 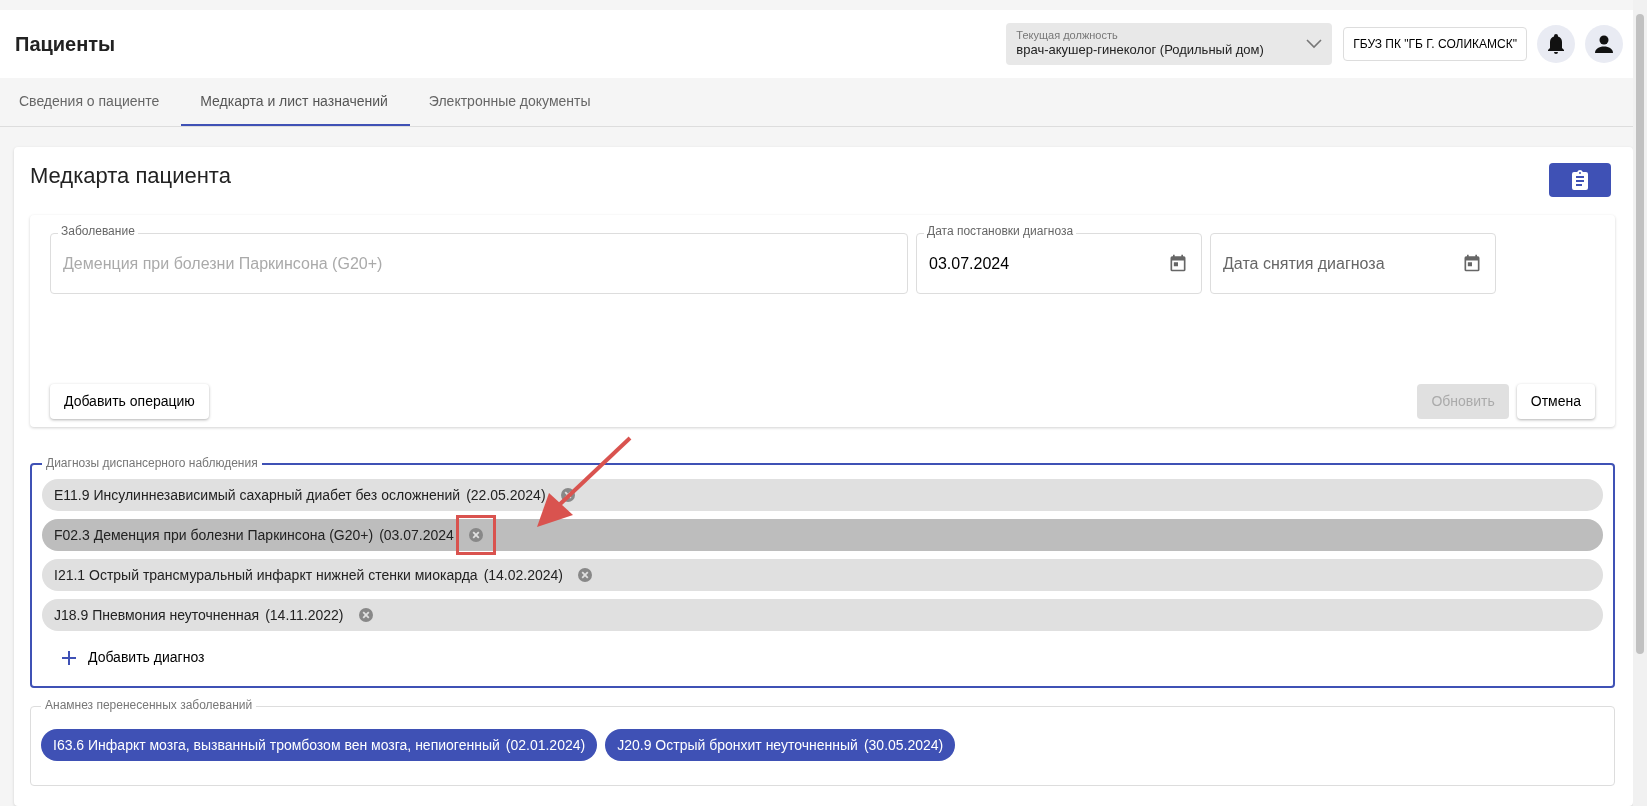 What do you see at coordinates (304, 615) in the screenshot?
I see `chip-date: (14.11.2022)` at bounding box center [304, 615].